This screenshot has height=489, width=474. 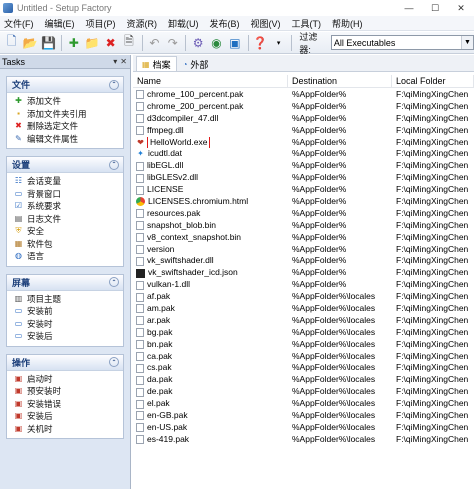 I want to click on menu-file: 文件(F), so click(x=19, y=23).